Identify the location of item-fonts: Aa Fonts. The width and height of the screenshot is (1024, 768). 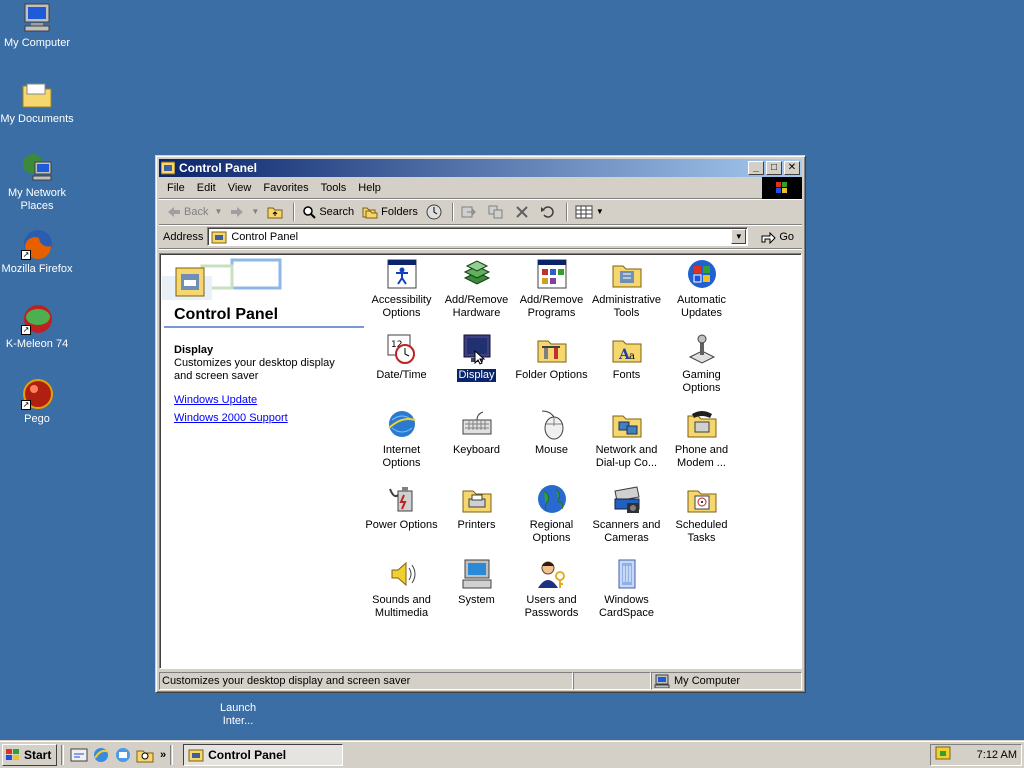
(626, 356).